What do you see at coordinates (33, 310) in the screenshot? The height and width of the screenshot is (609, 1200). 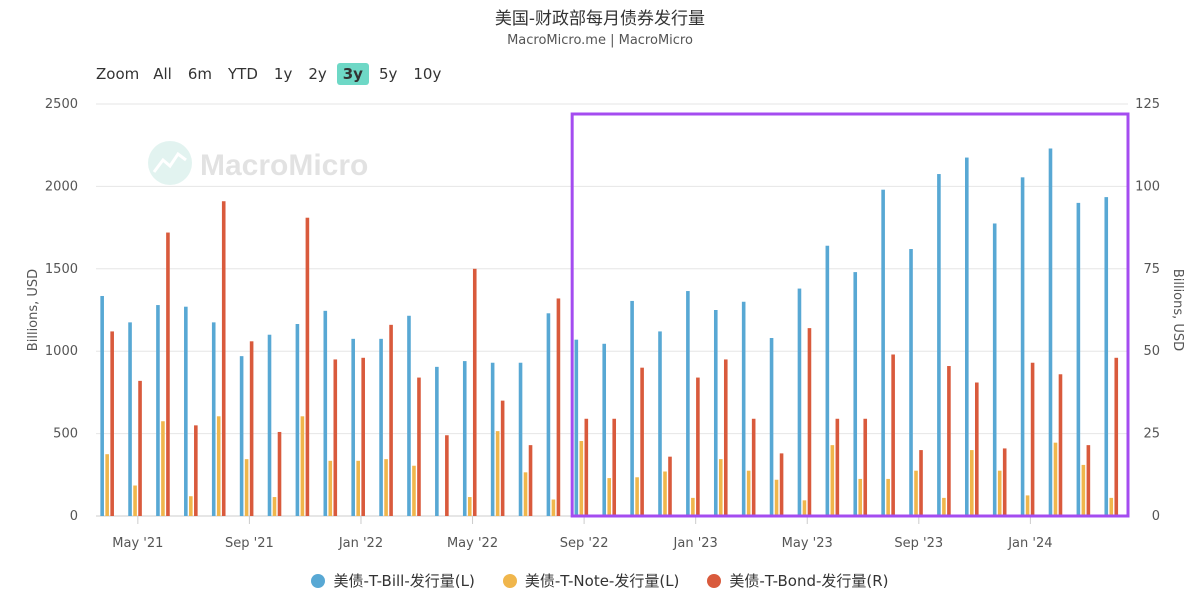 I see `y-axis-label-left: Billions, USD` at bounding box center [33, 310].